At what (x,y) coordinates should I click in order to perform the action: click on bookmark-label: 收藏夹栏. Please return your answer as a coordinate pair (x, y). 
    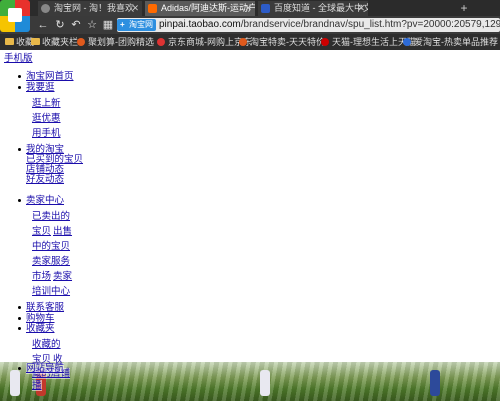
    Looking at the image, I should click on (60, 42).